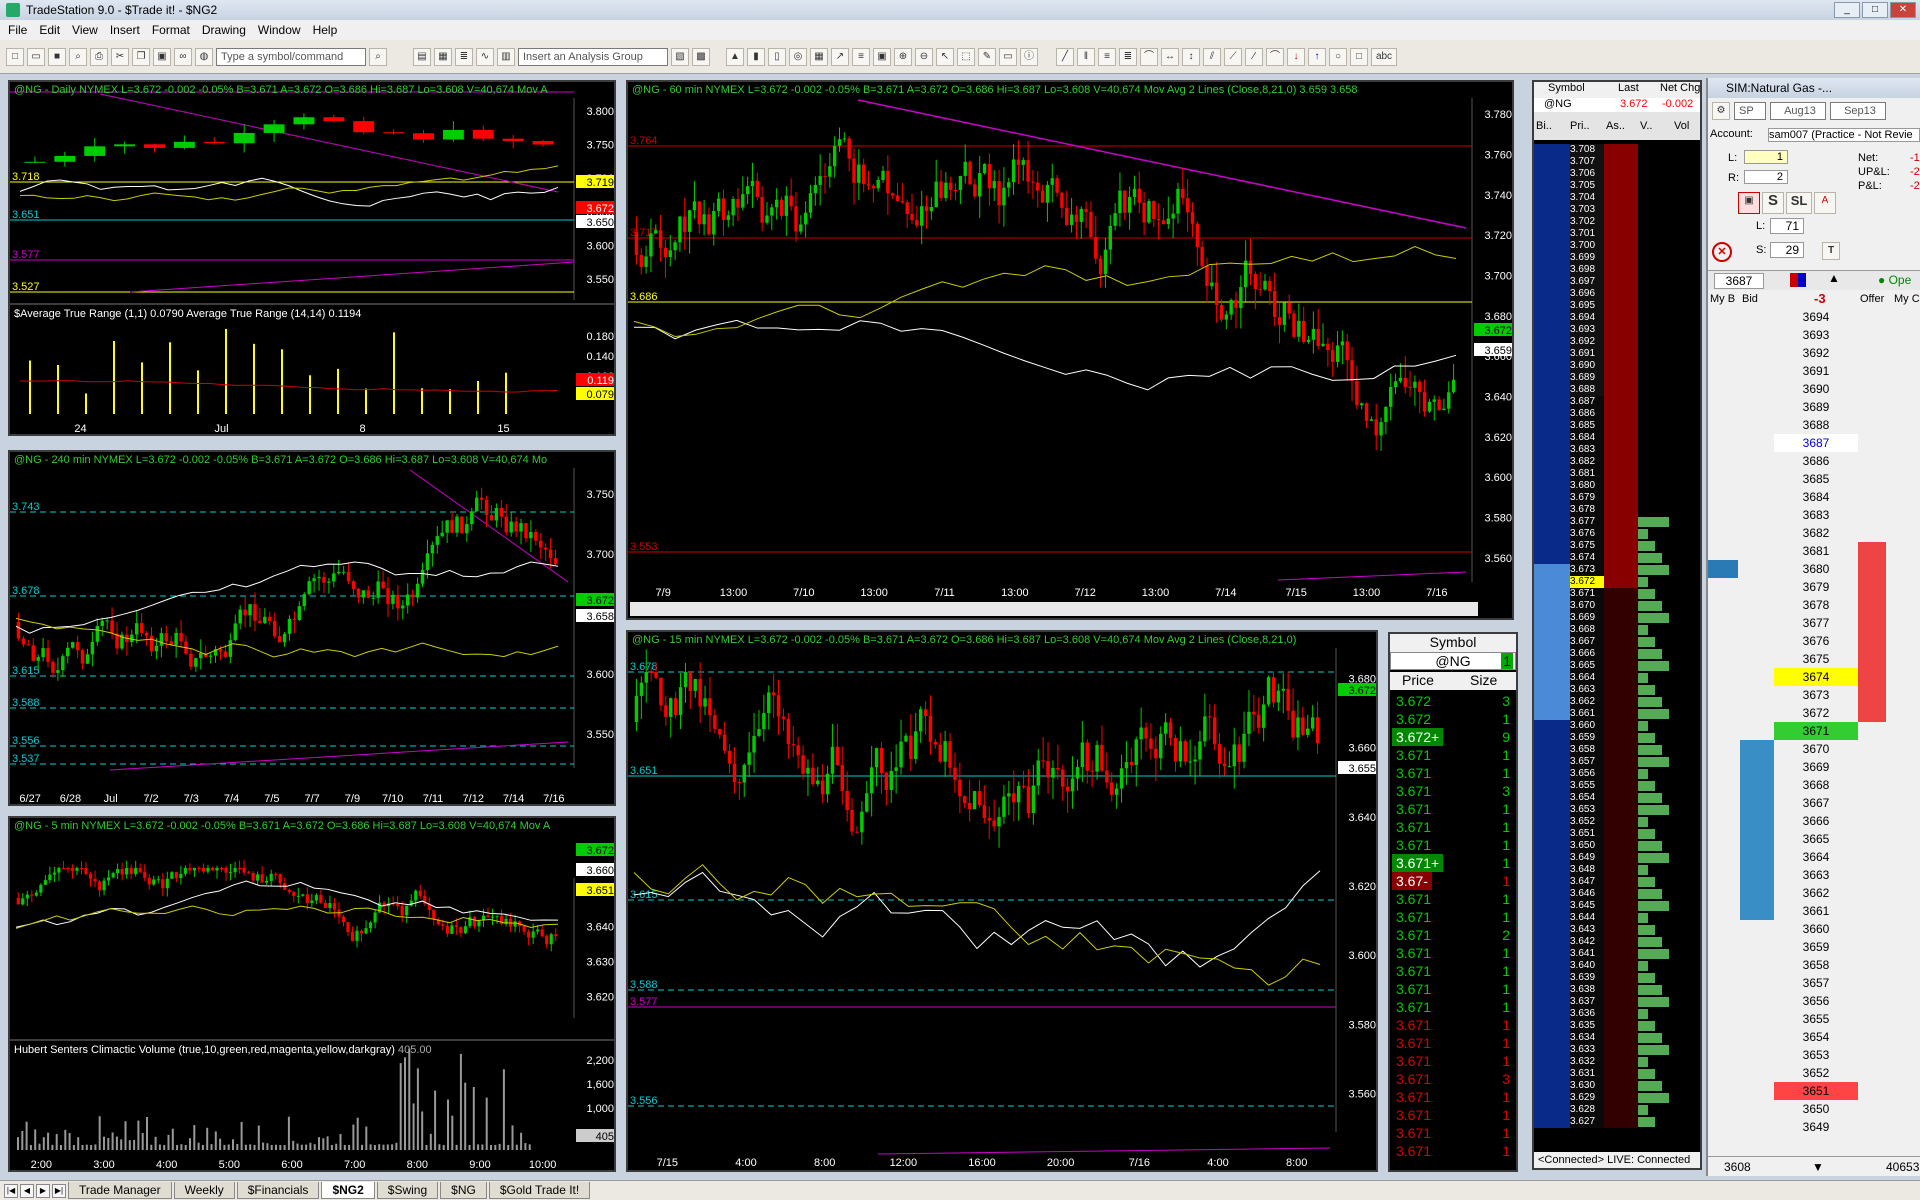 The width and height of the screenshot is (1920, 1200). Describe the element at coordinates (1617, 1086) in the screenshot. I see `ladder-row: 3.630` at that location.